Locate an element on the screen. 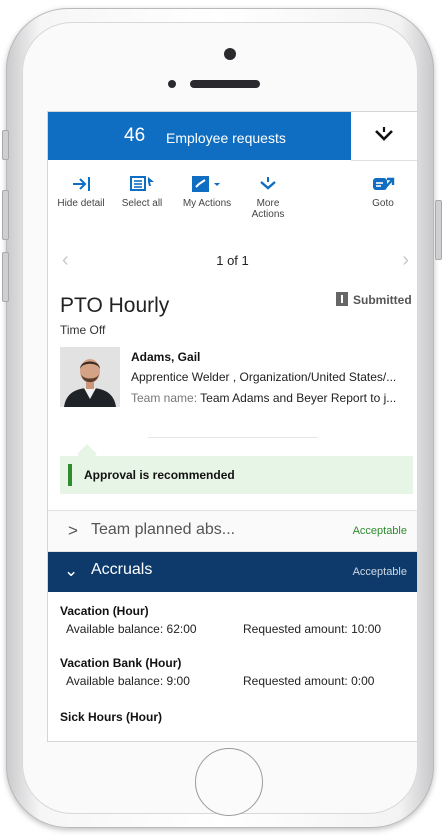  goto-button: Goto is located at coordinates (383, 190).